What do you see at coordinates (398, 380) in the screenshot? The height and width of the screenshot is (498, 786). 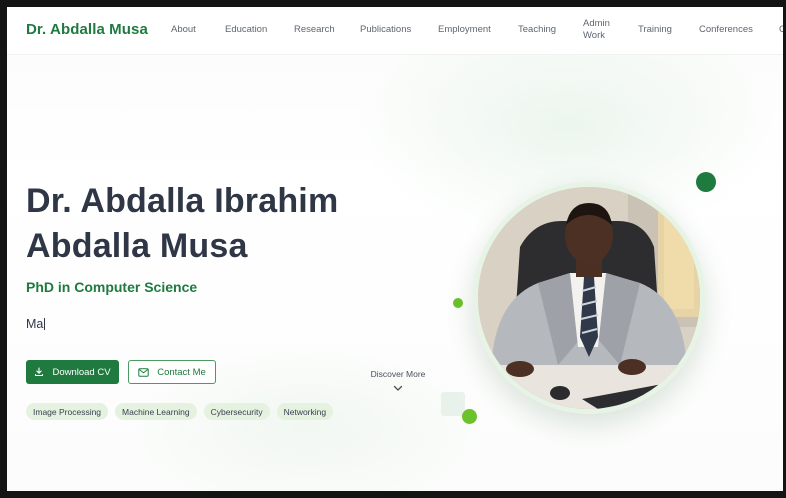 I see `discover-more-link: Discover More` at bounding box center [398, 380].